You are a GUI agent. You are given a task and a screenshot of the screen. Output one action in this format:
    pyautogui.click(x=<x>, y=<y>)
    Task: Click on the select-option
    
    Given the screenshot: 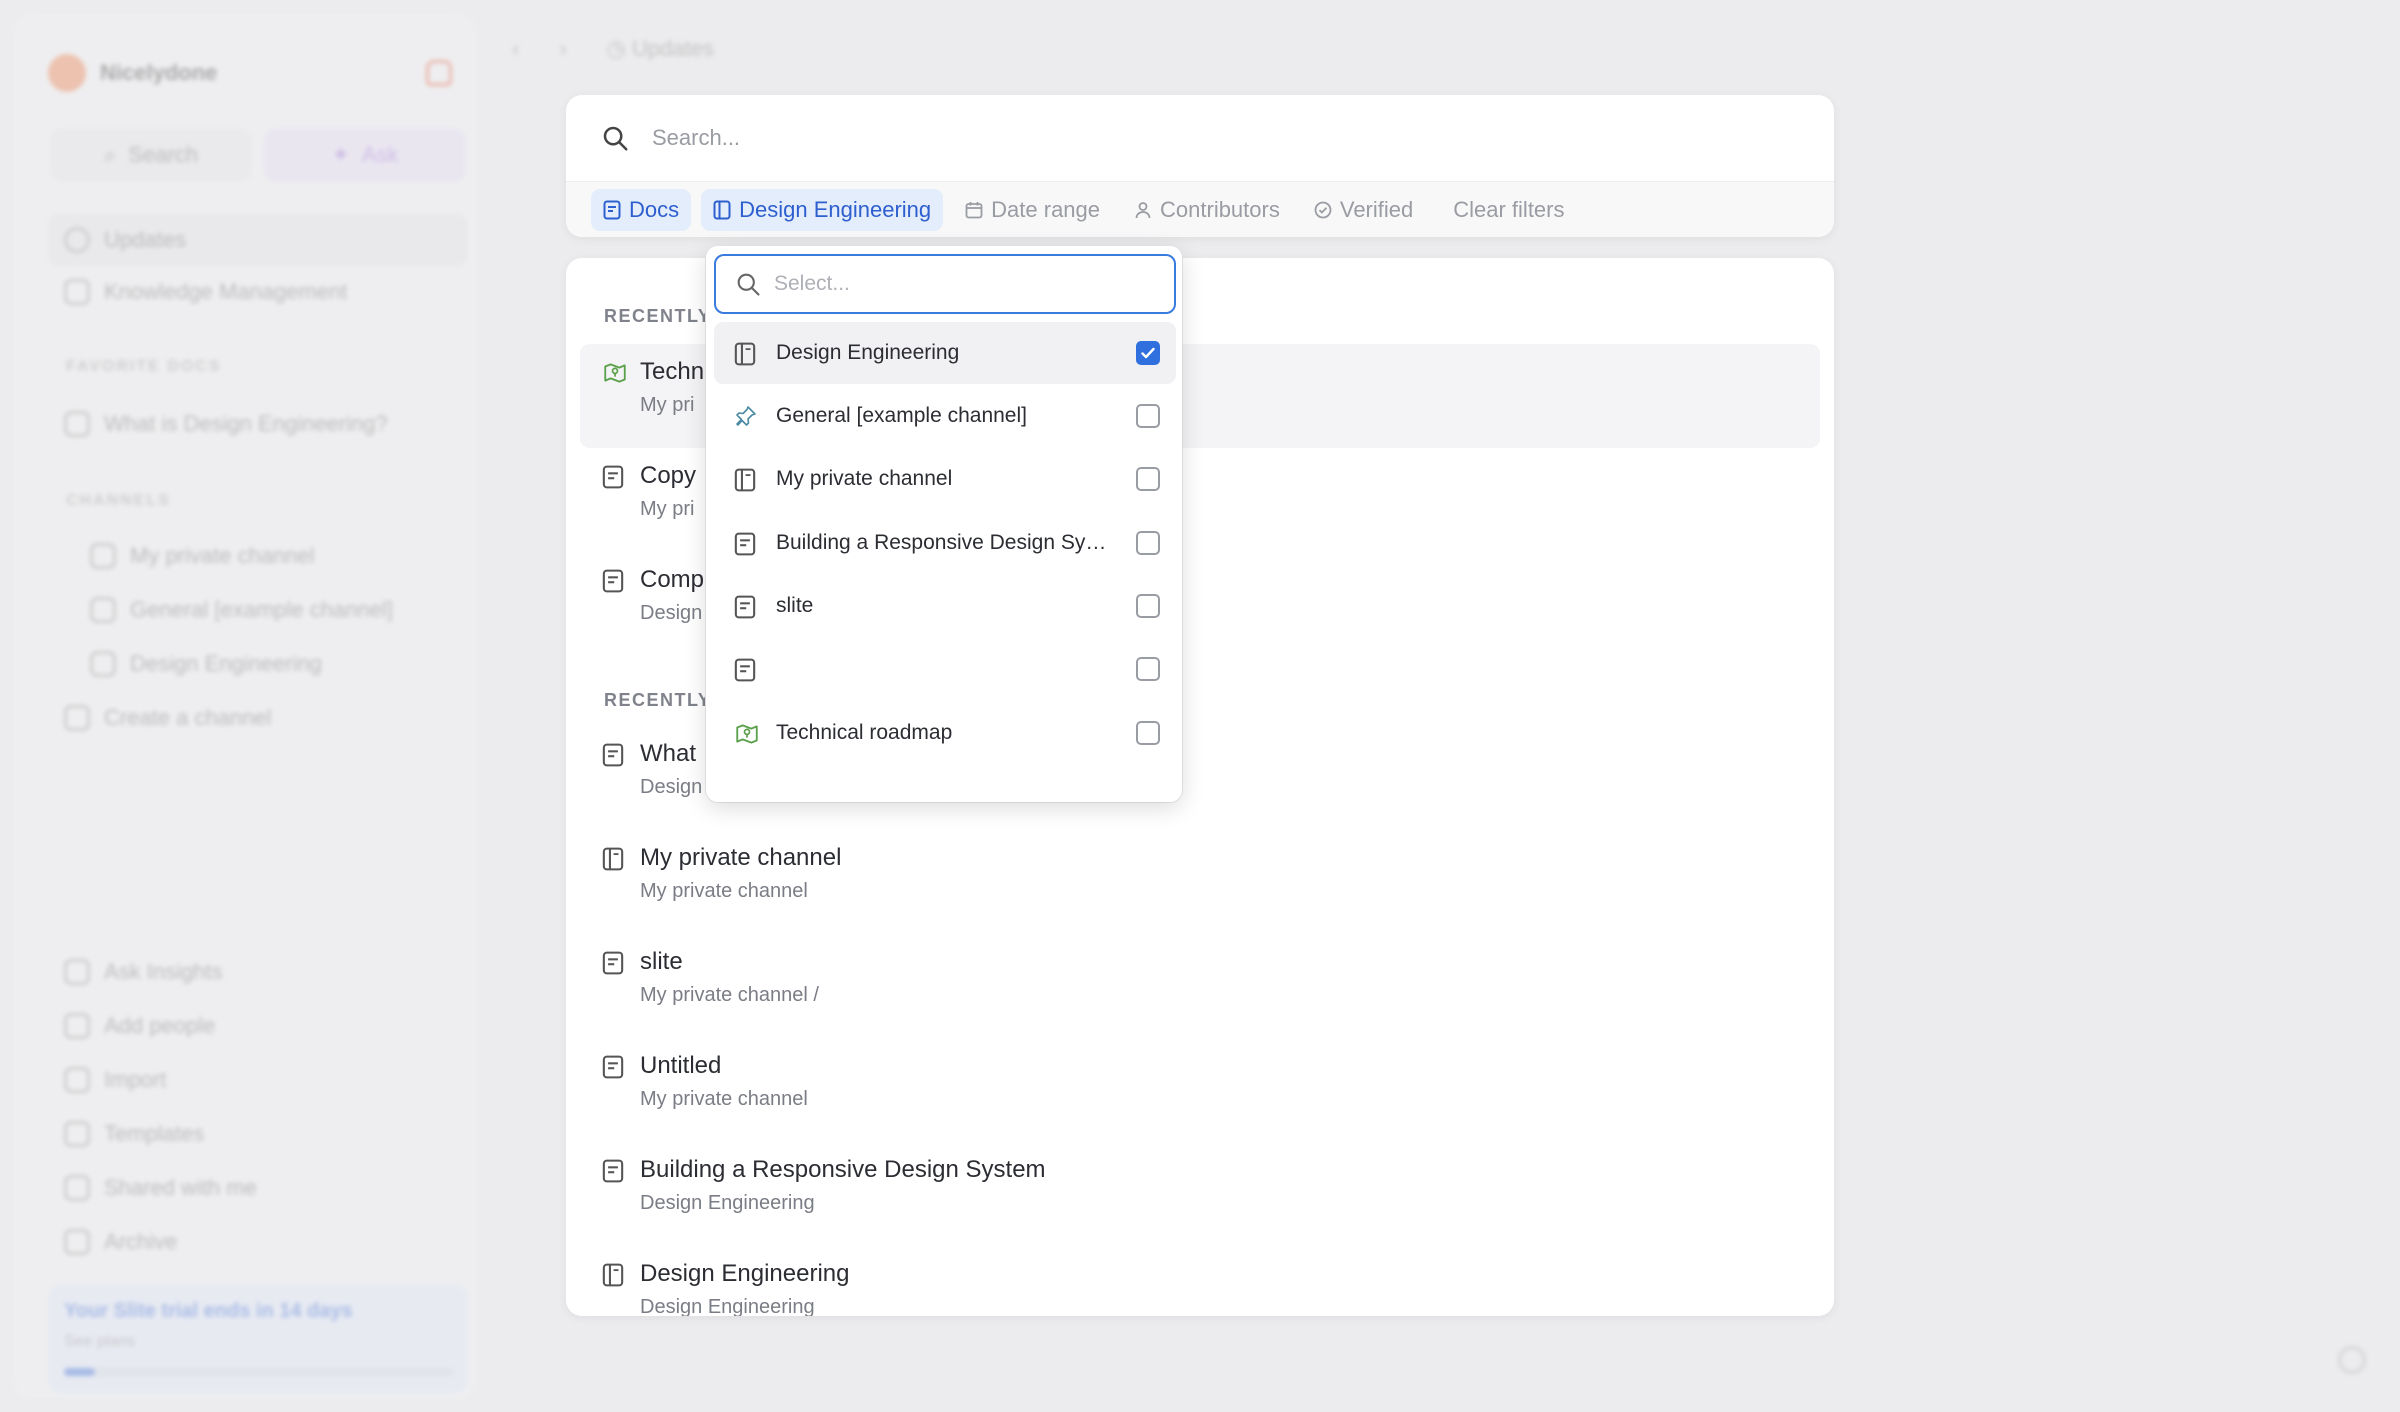 What is the action you would take?
    pyautogui.click(x=945, y=669)
    